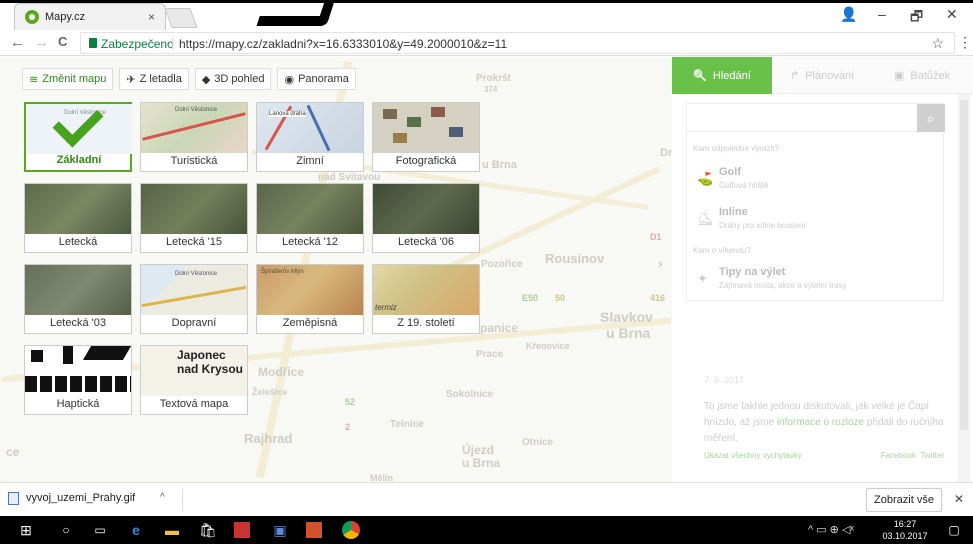 The image size is (973, 544). I want to click on thumb-letecka, so click(78, 209).